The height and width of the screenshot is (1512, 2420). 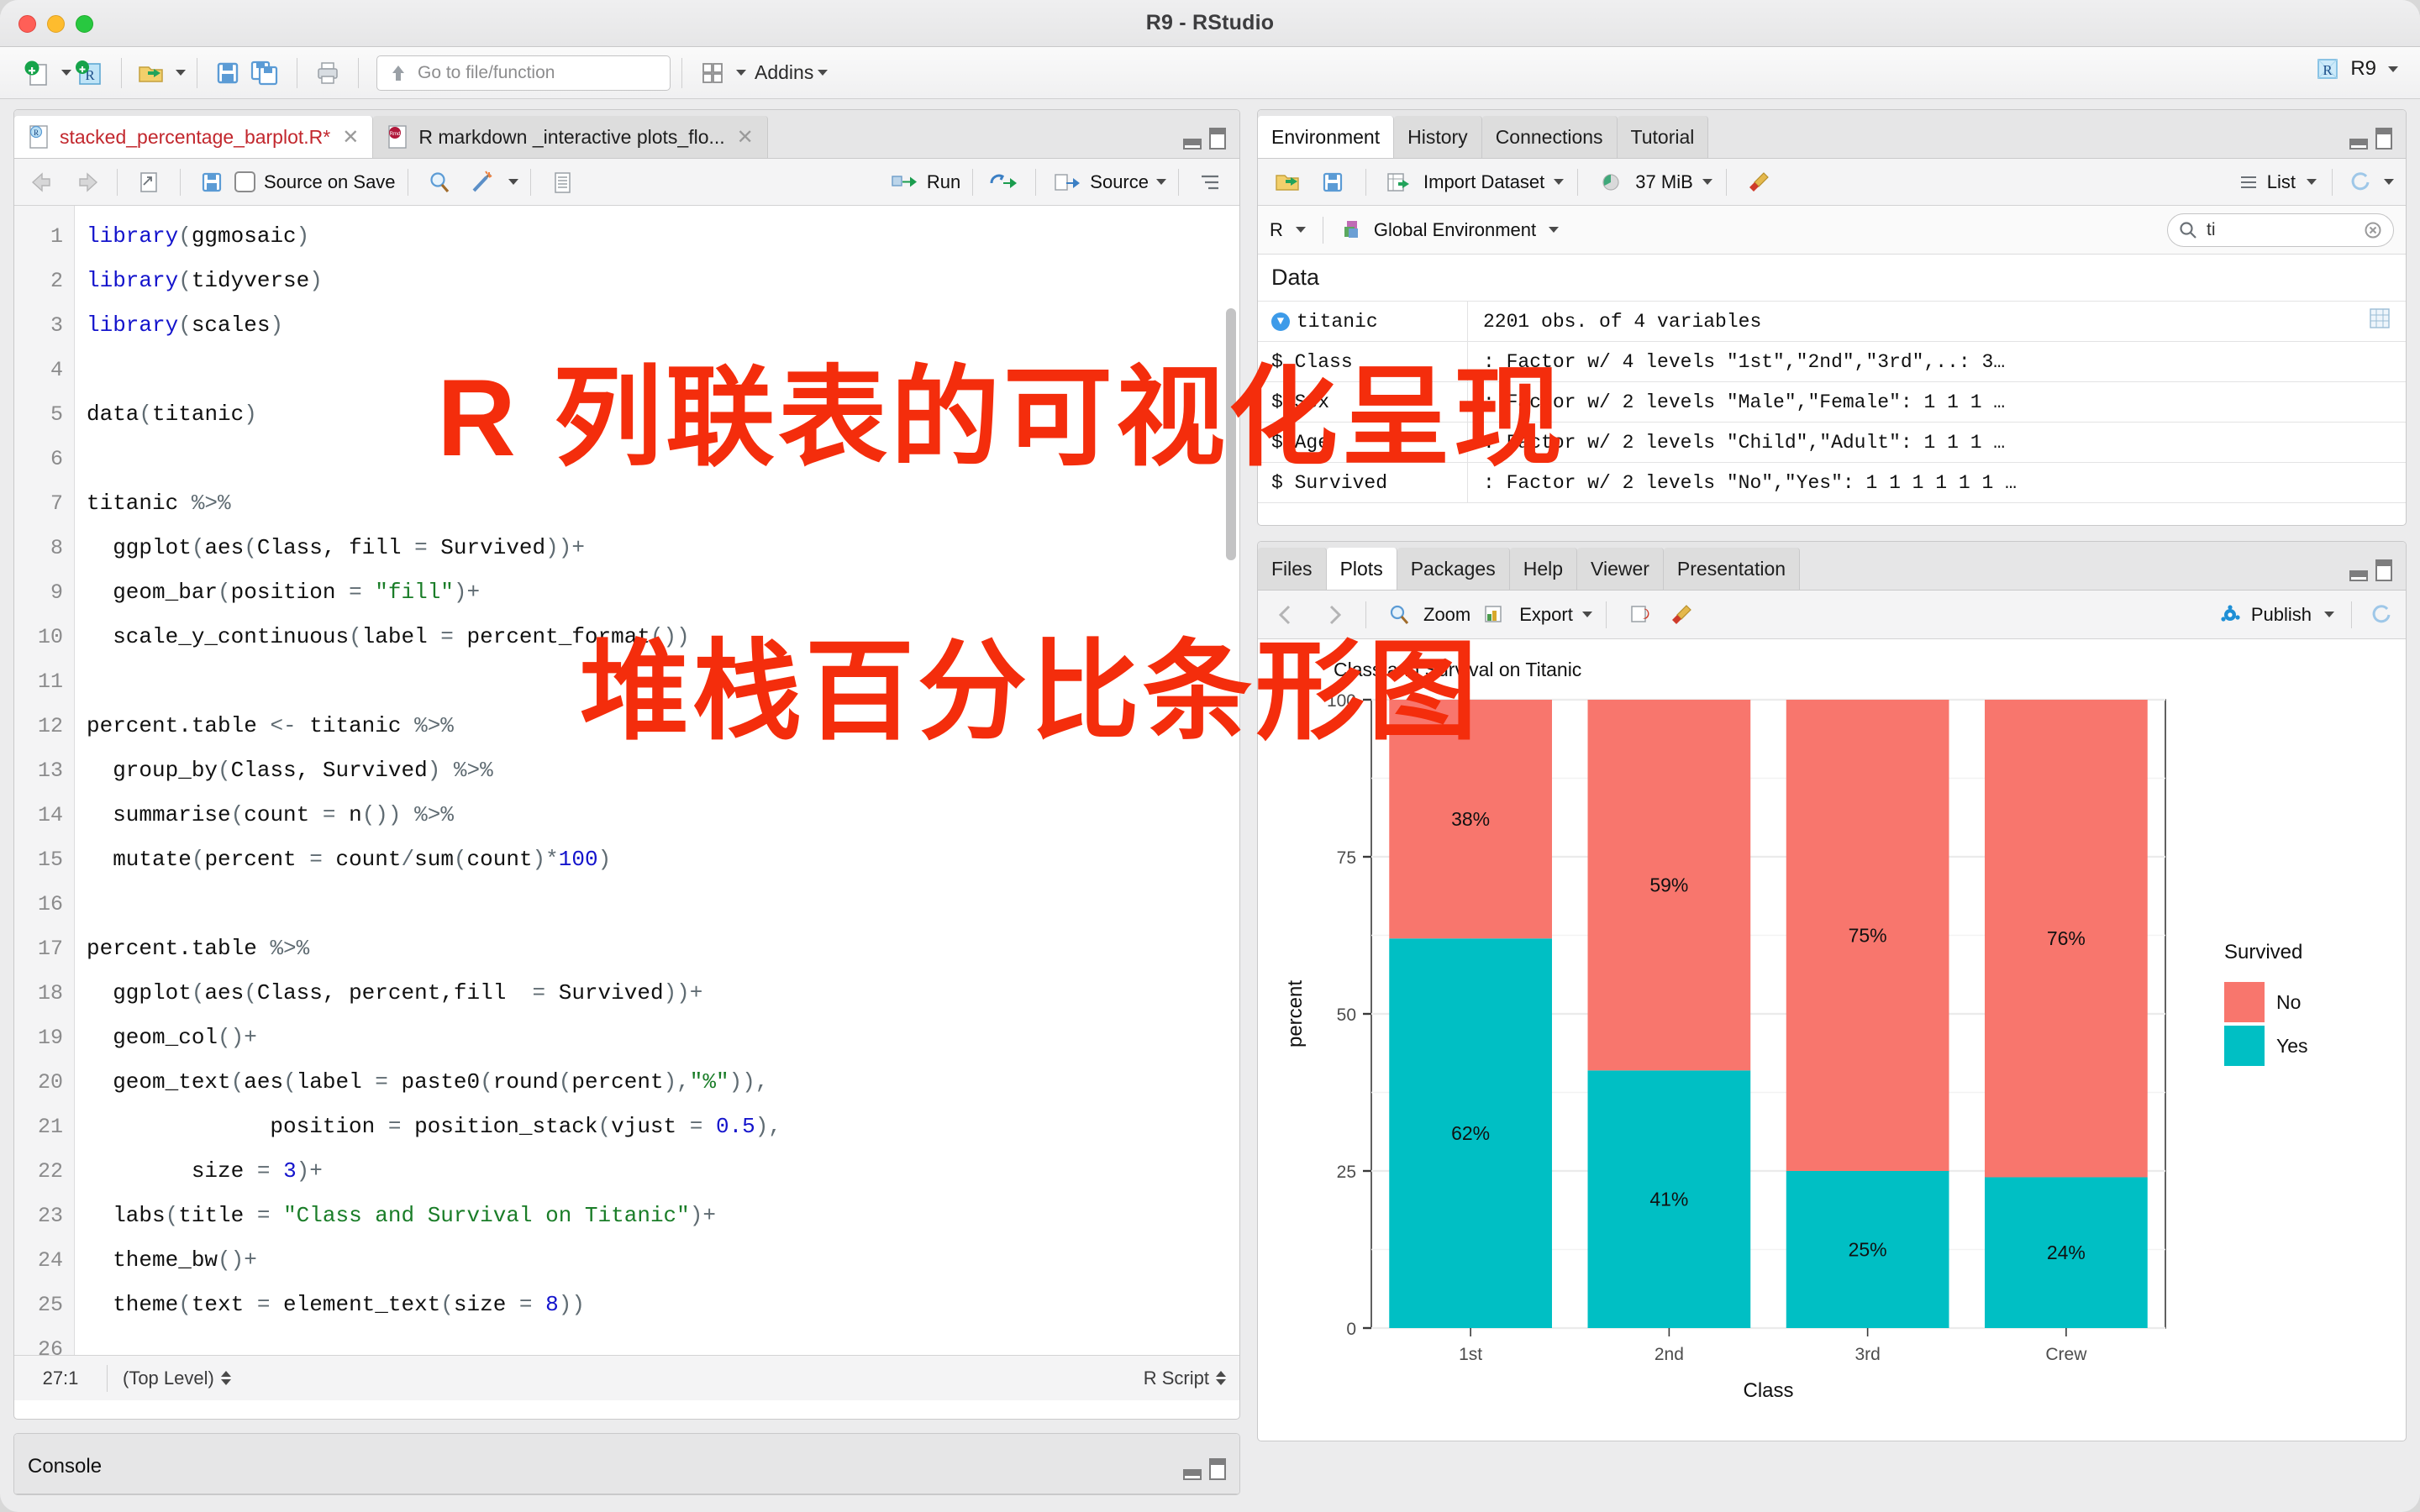 What do you see at coordinates (1832, 322) in the screenshot?
I see `environment-row: ▼ titanic 2201 obs. of 4 variables` at bounding box center [1832, 322].